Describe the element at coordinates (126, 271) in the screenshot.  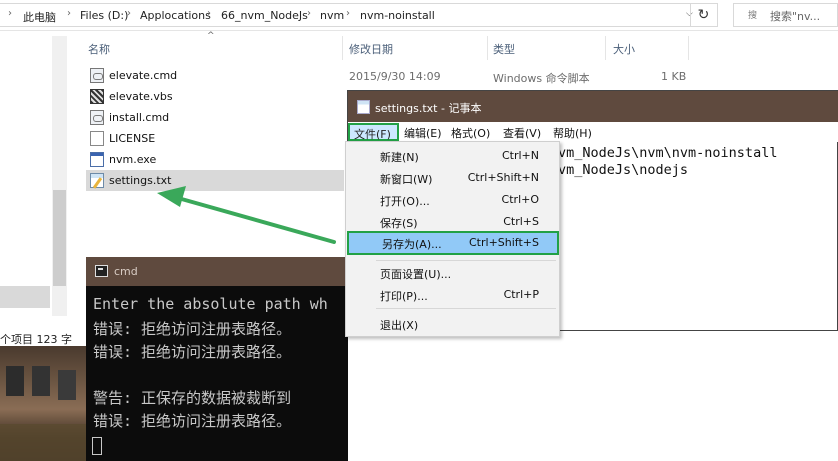
I see `cmd-title: cmd` at that location.